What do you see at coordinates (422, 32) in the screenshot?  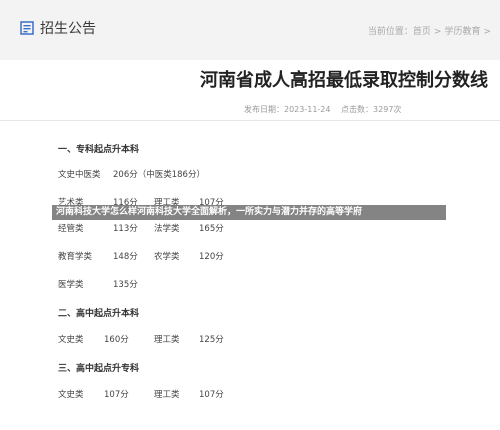 I see `breadcrumb-home-link: 首页` at bounding box center [422, 32].